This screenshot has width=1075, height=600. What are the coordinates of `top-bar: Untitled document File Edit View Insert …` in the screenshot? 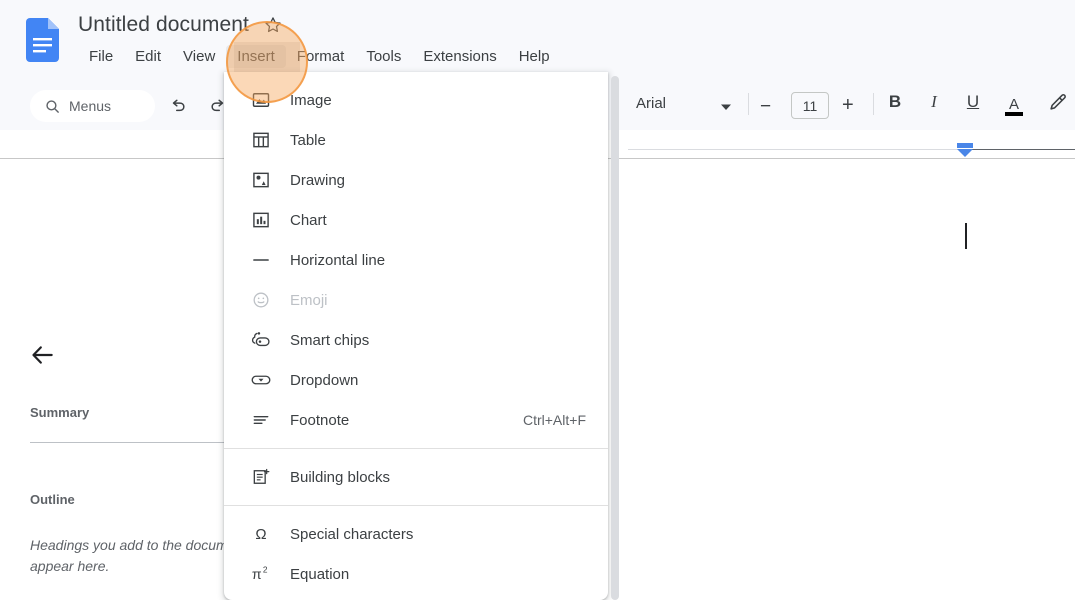 It's located at (537, 40).